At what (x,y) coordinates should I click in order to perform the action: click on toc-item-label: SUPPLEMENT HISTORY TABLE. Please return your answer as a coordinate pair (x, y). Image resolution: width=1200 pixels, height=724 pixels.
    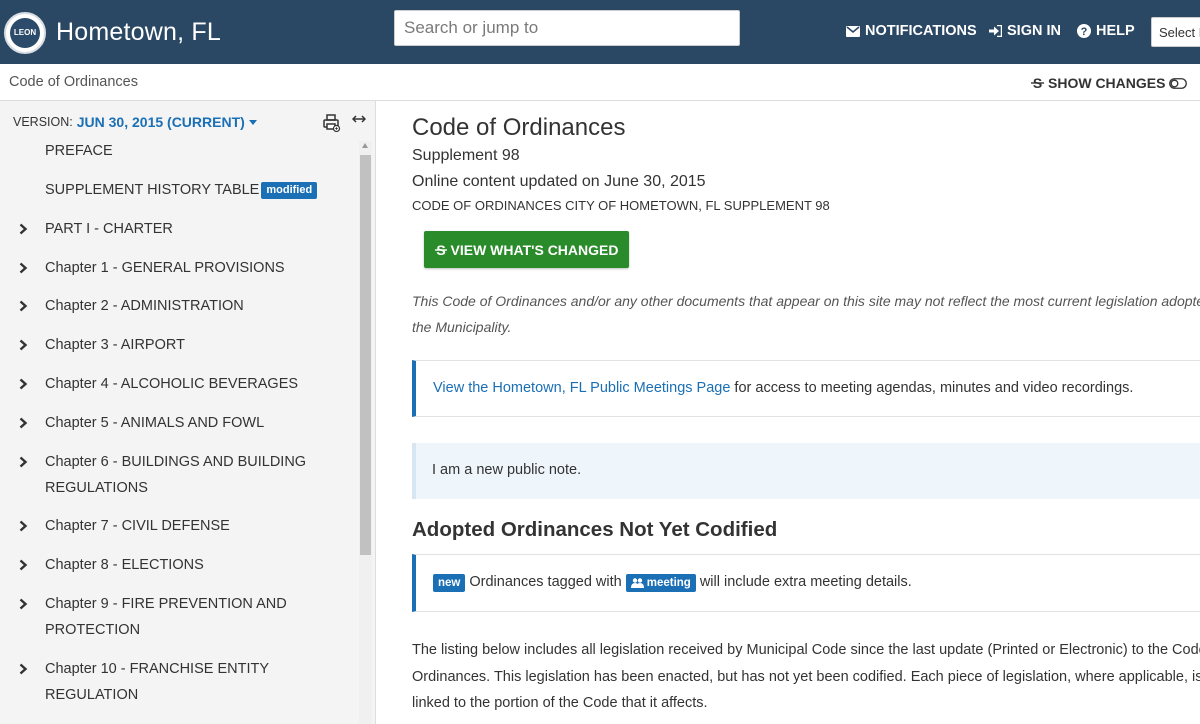
    Looking at the image, I should click on (152, 190).